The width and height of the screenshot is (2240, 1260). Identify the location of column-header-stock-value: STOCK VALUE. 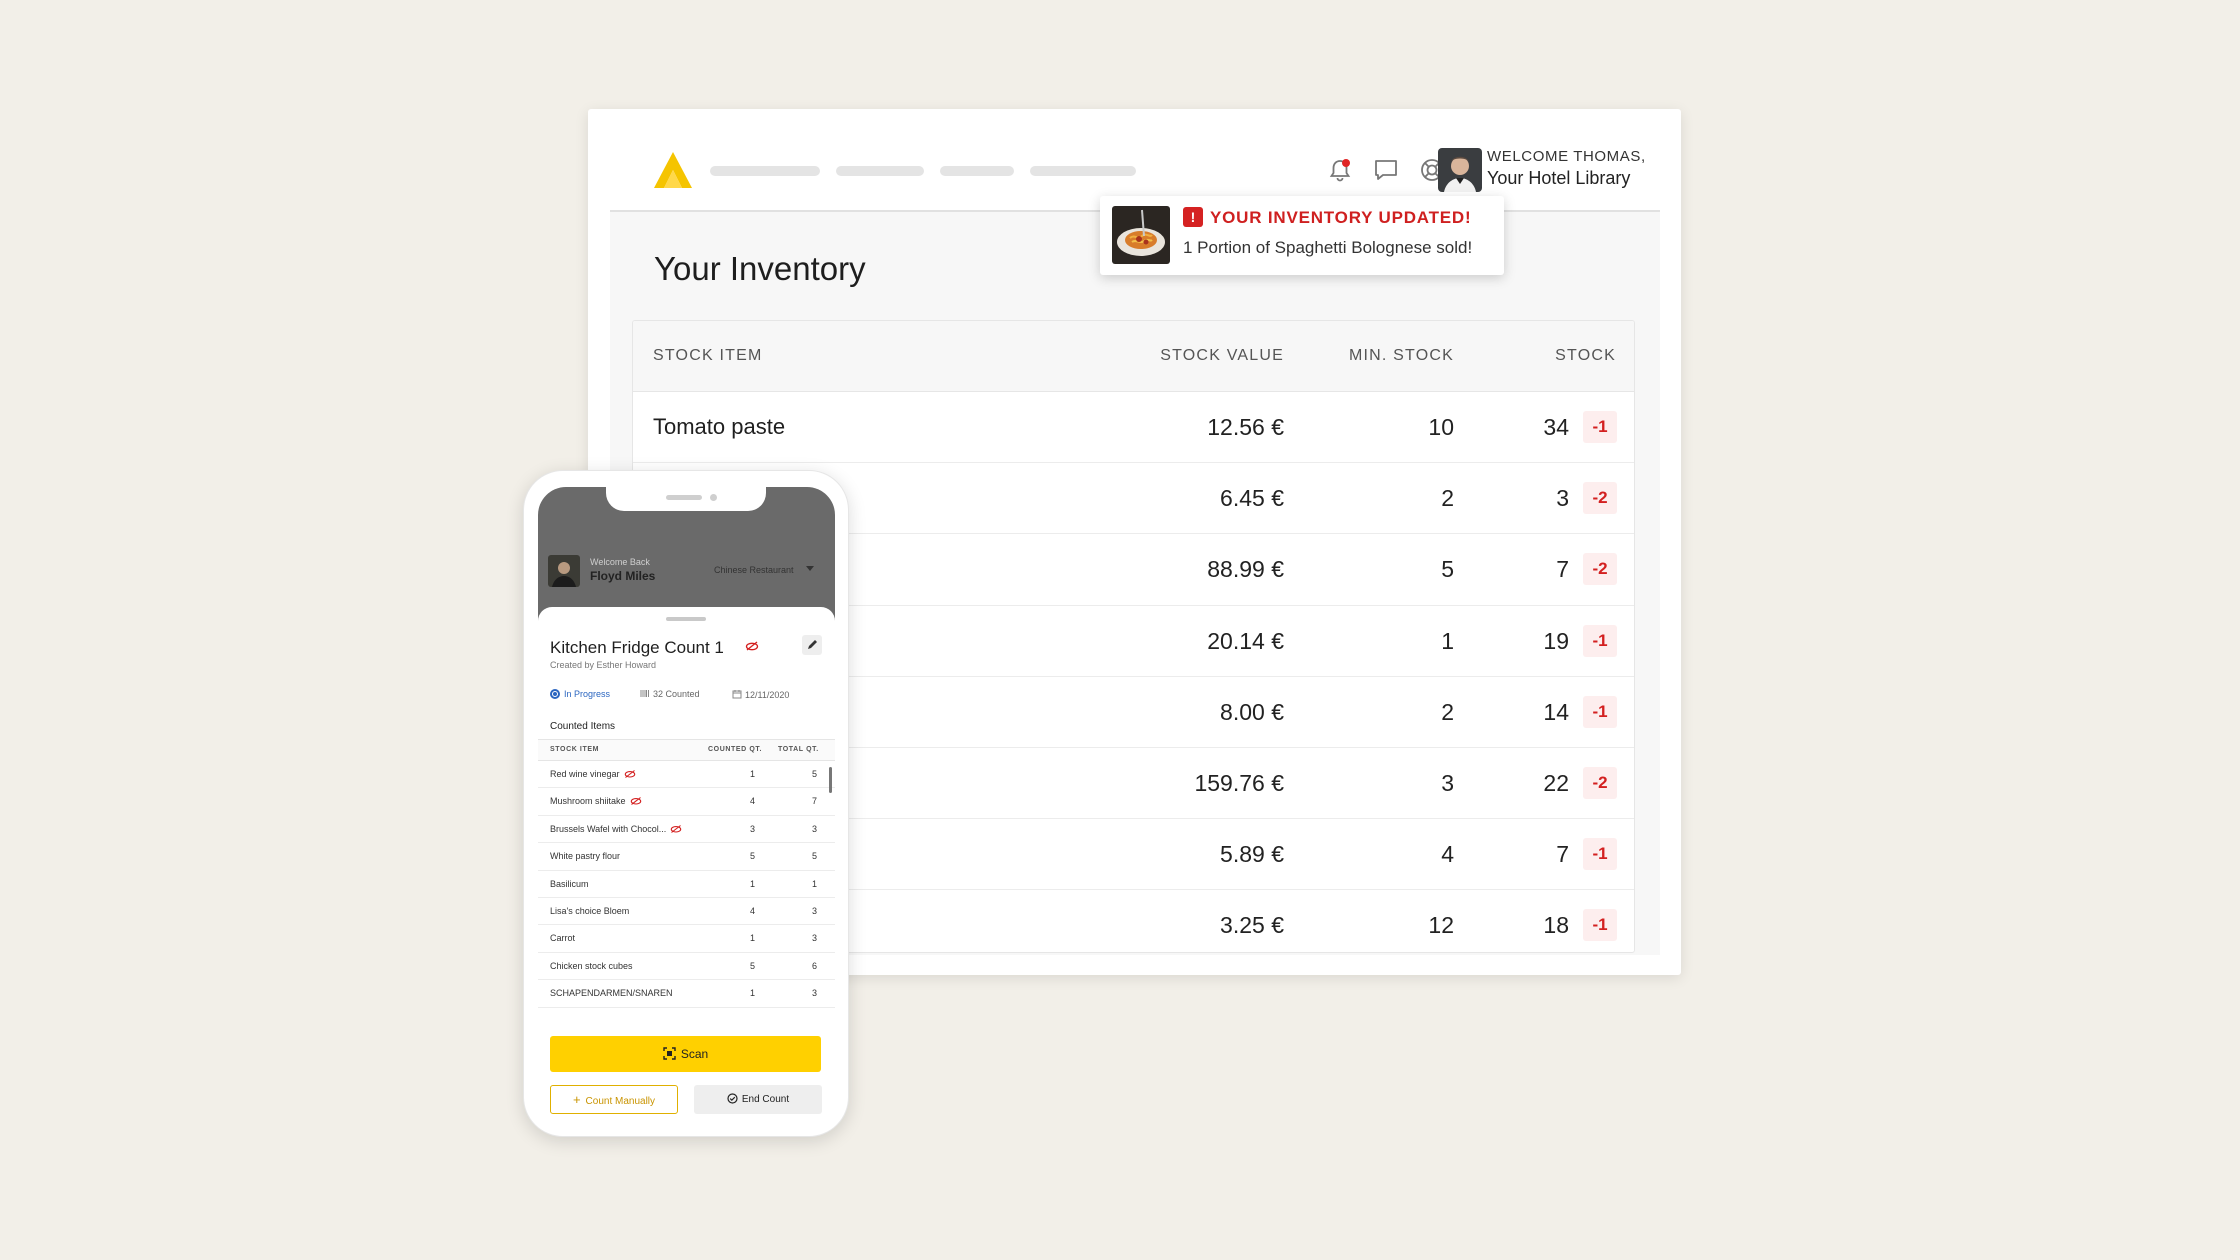
(1222, 356).